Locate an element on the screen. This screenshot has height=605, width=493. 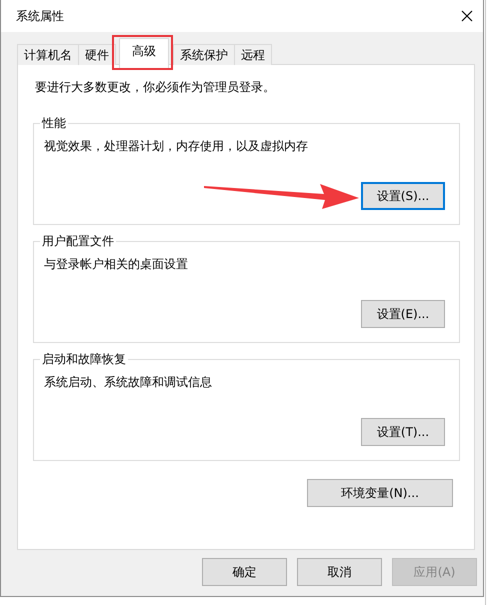
group-title: 性能 is located at coordinates (54, 123).